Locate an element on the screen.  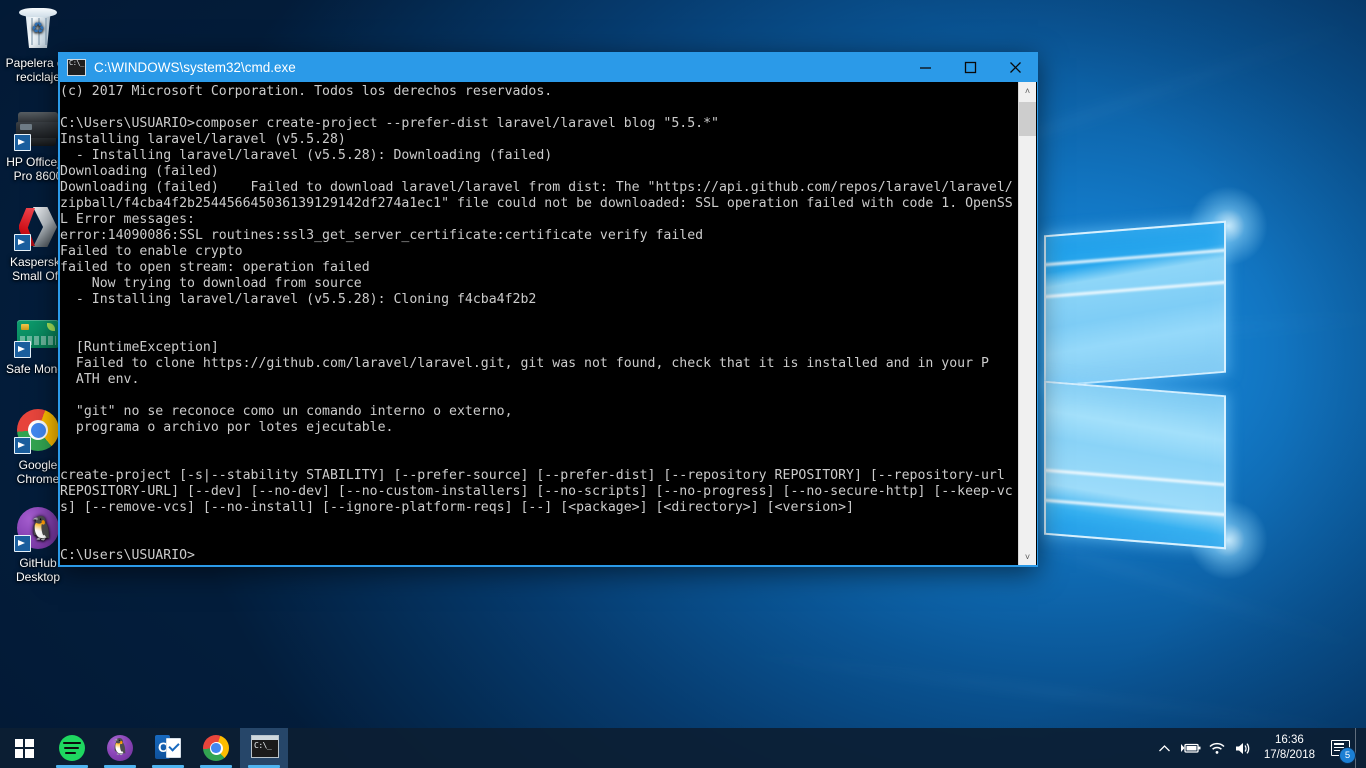
cmd-output-line: Failed to enable crypto is located at coordinates (151, 251).